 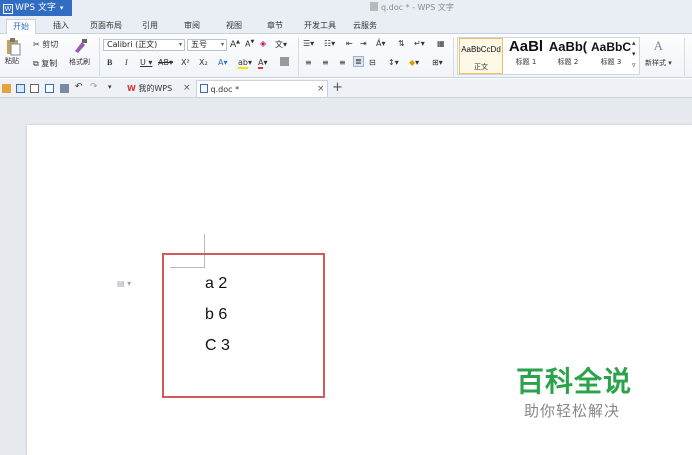 What do you see at coordinates (249, 44) in the screenshot?
I see `shrink-font-button: A▼` at bounding box center [249, 44].